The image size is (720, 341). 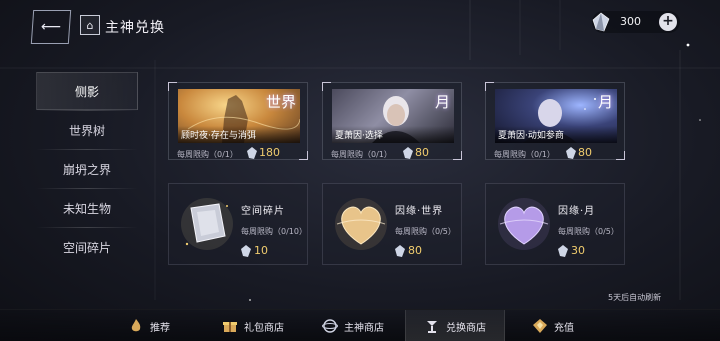 I want to click on sidebar-item-label: 侧影, so click(x=86, y=91).